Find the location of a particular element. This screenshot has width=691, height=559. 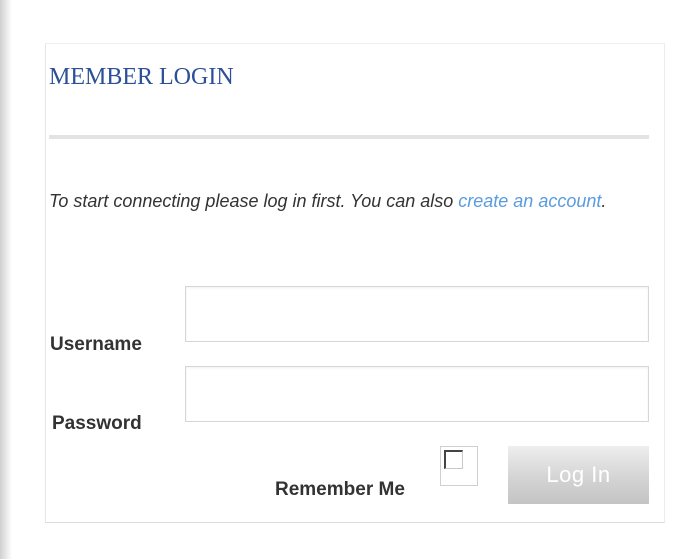

remember-me-label: Remember Me is located at coordinates (340, 489).